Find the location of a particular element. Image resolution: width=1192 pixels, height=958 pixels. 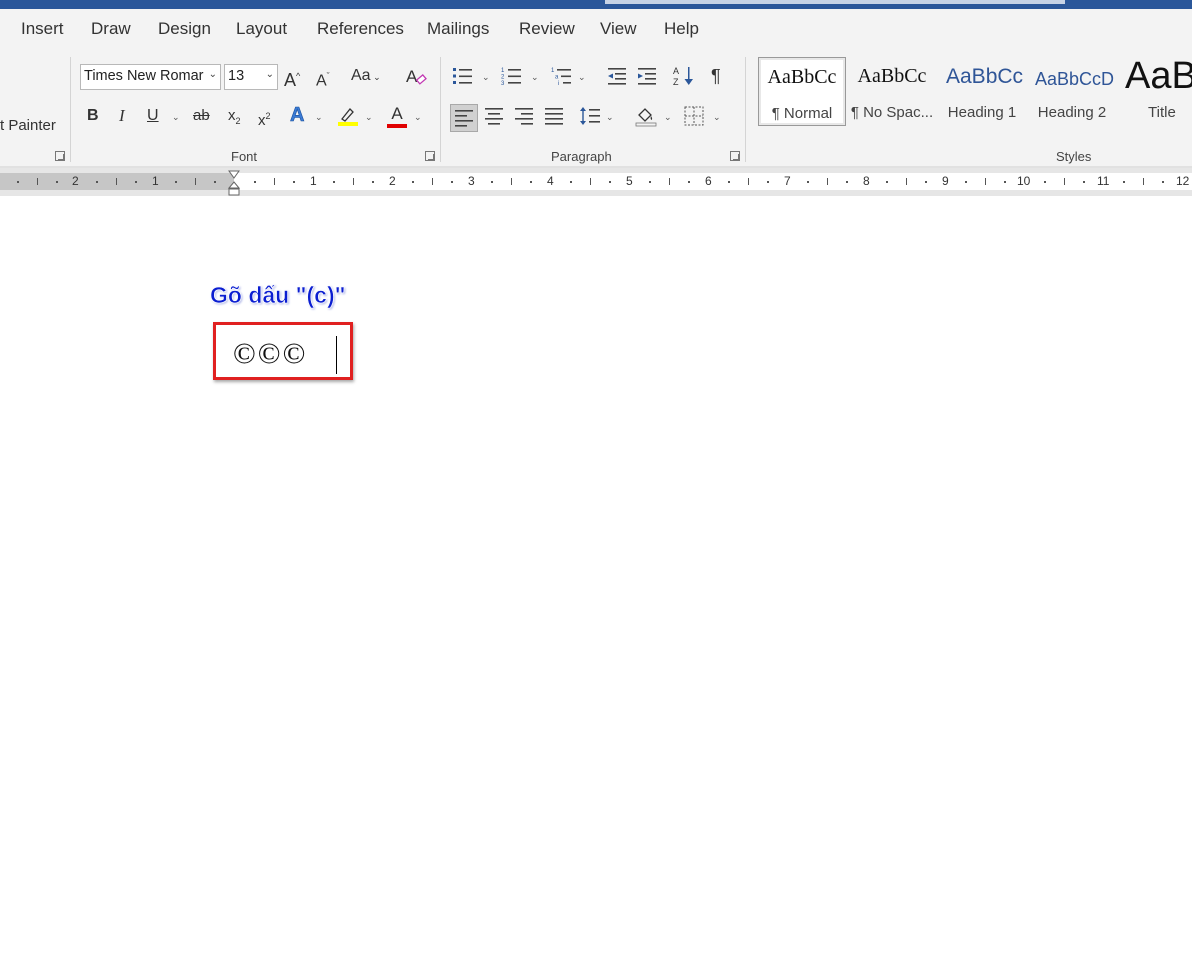

format-painter-button: t Painter is located at coordinates (28, 125).